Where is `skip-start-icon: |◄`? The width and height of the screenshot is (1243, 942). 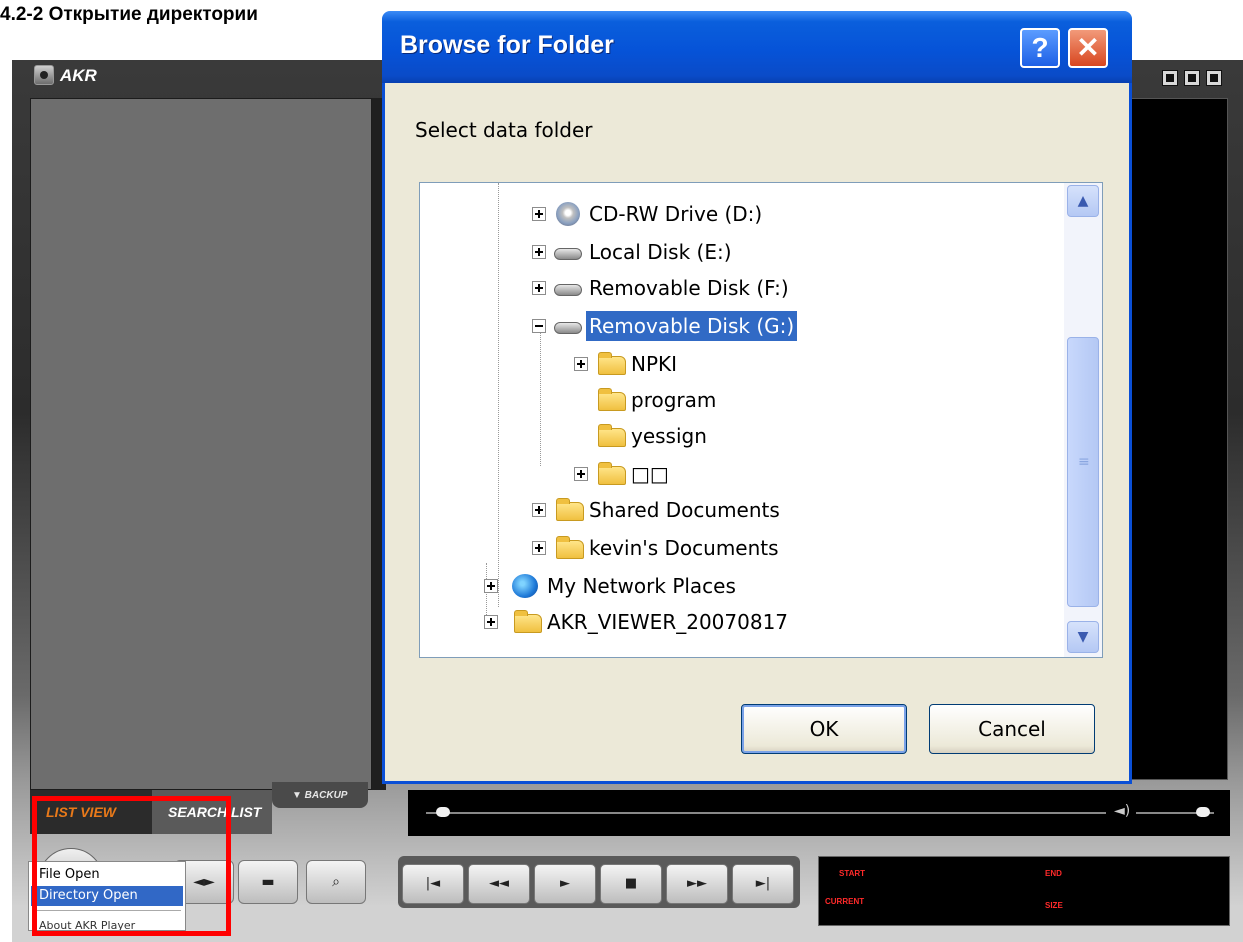 skip-start-icon: |◄ is located at coordinates (433, 883).